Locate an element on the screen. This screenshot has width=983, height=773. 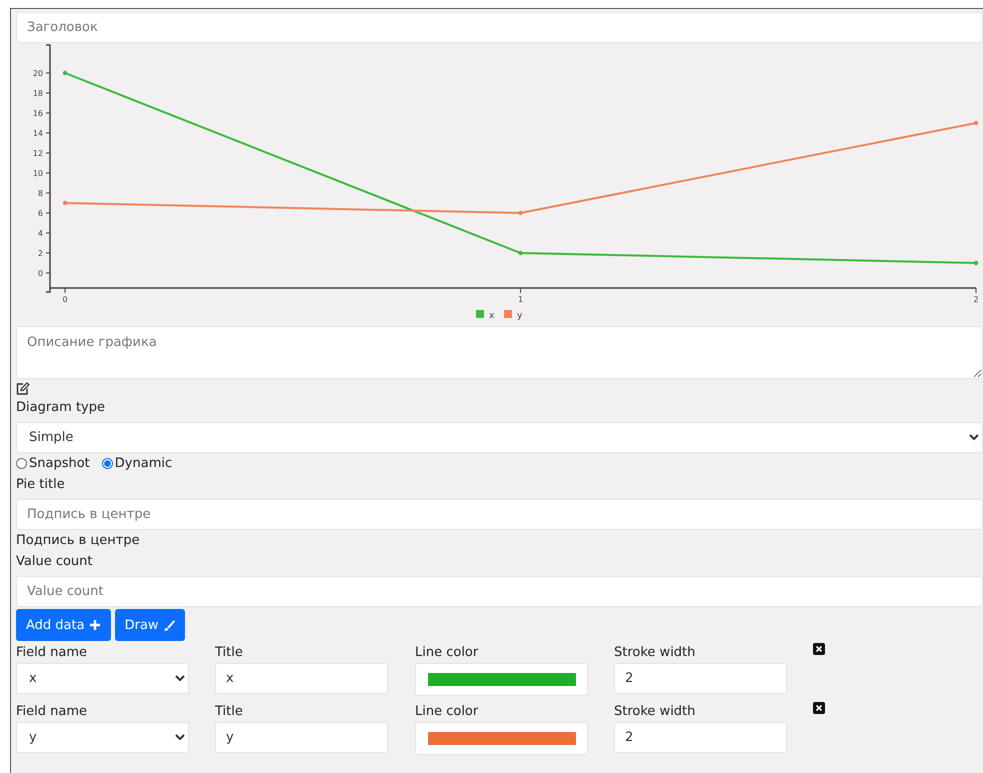
radio-label: Snapshot is located at coordinates (59, 463).